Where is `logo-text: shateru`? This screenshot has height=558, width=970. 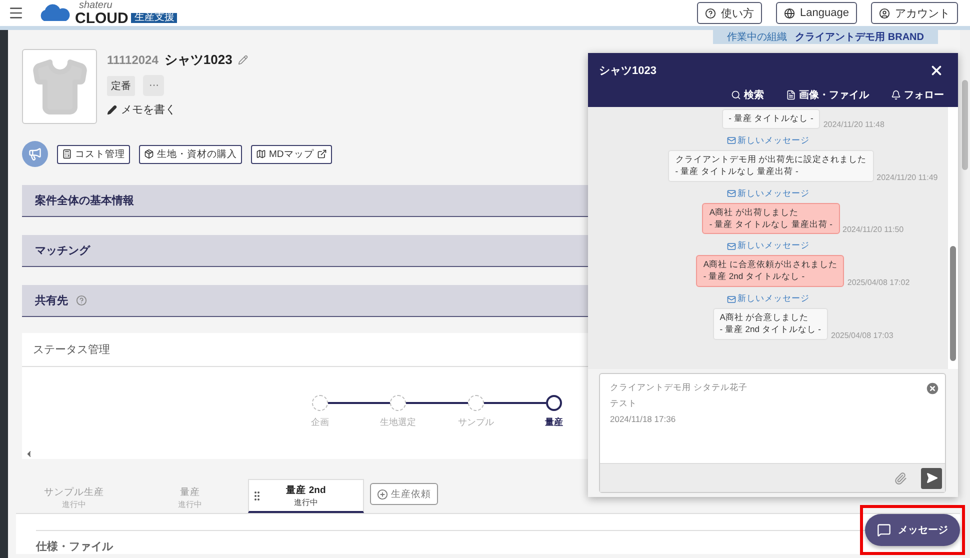 logo-text: shateru is located at coordinates (96, 5).